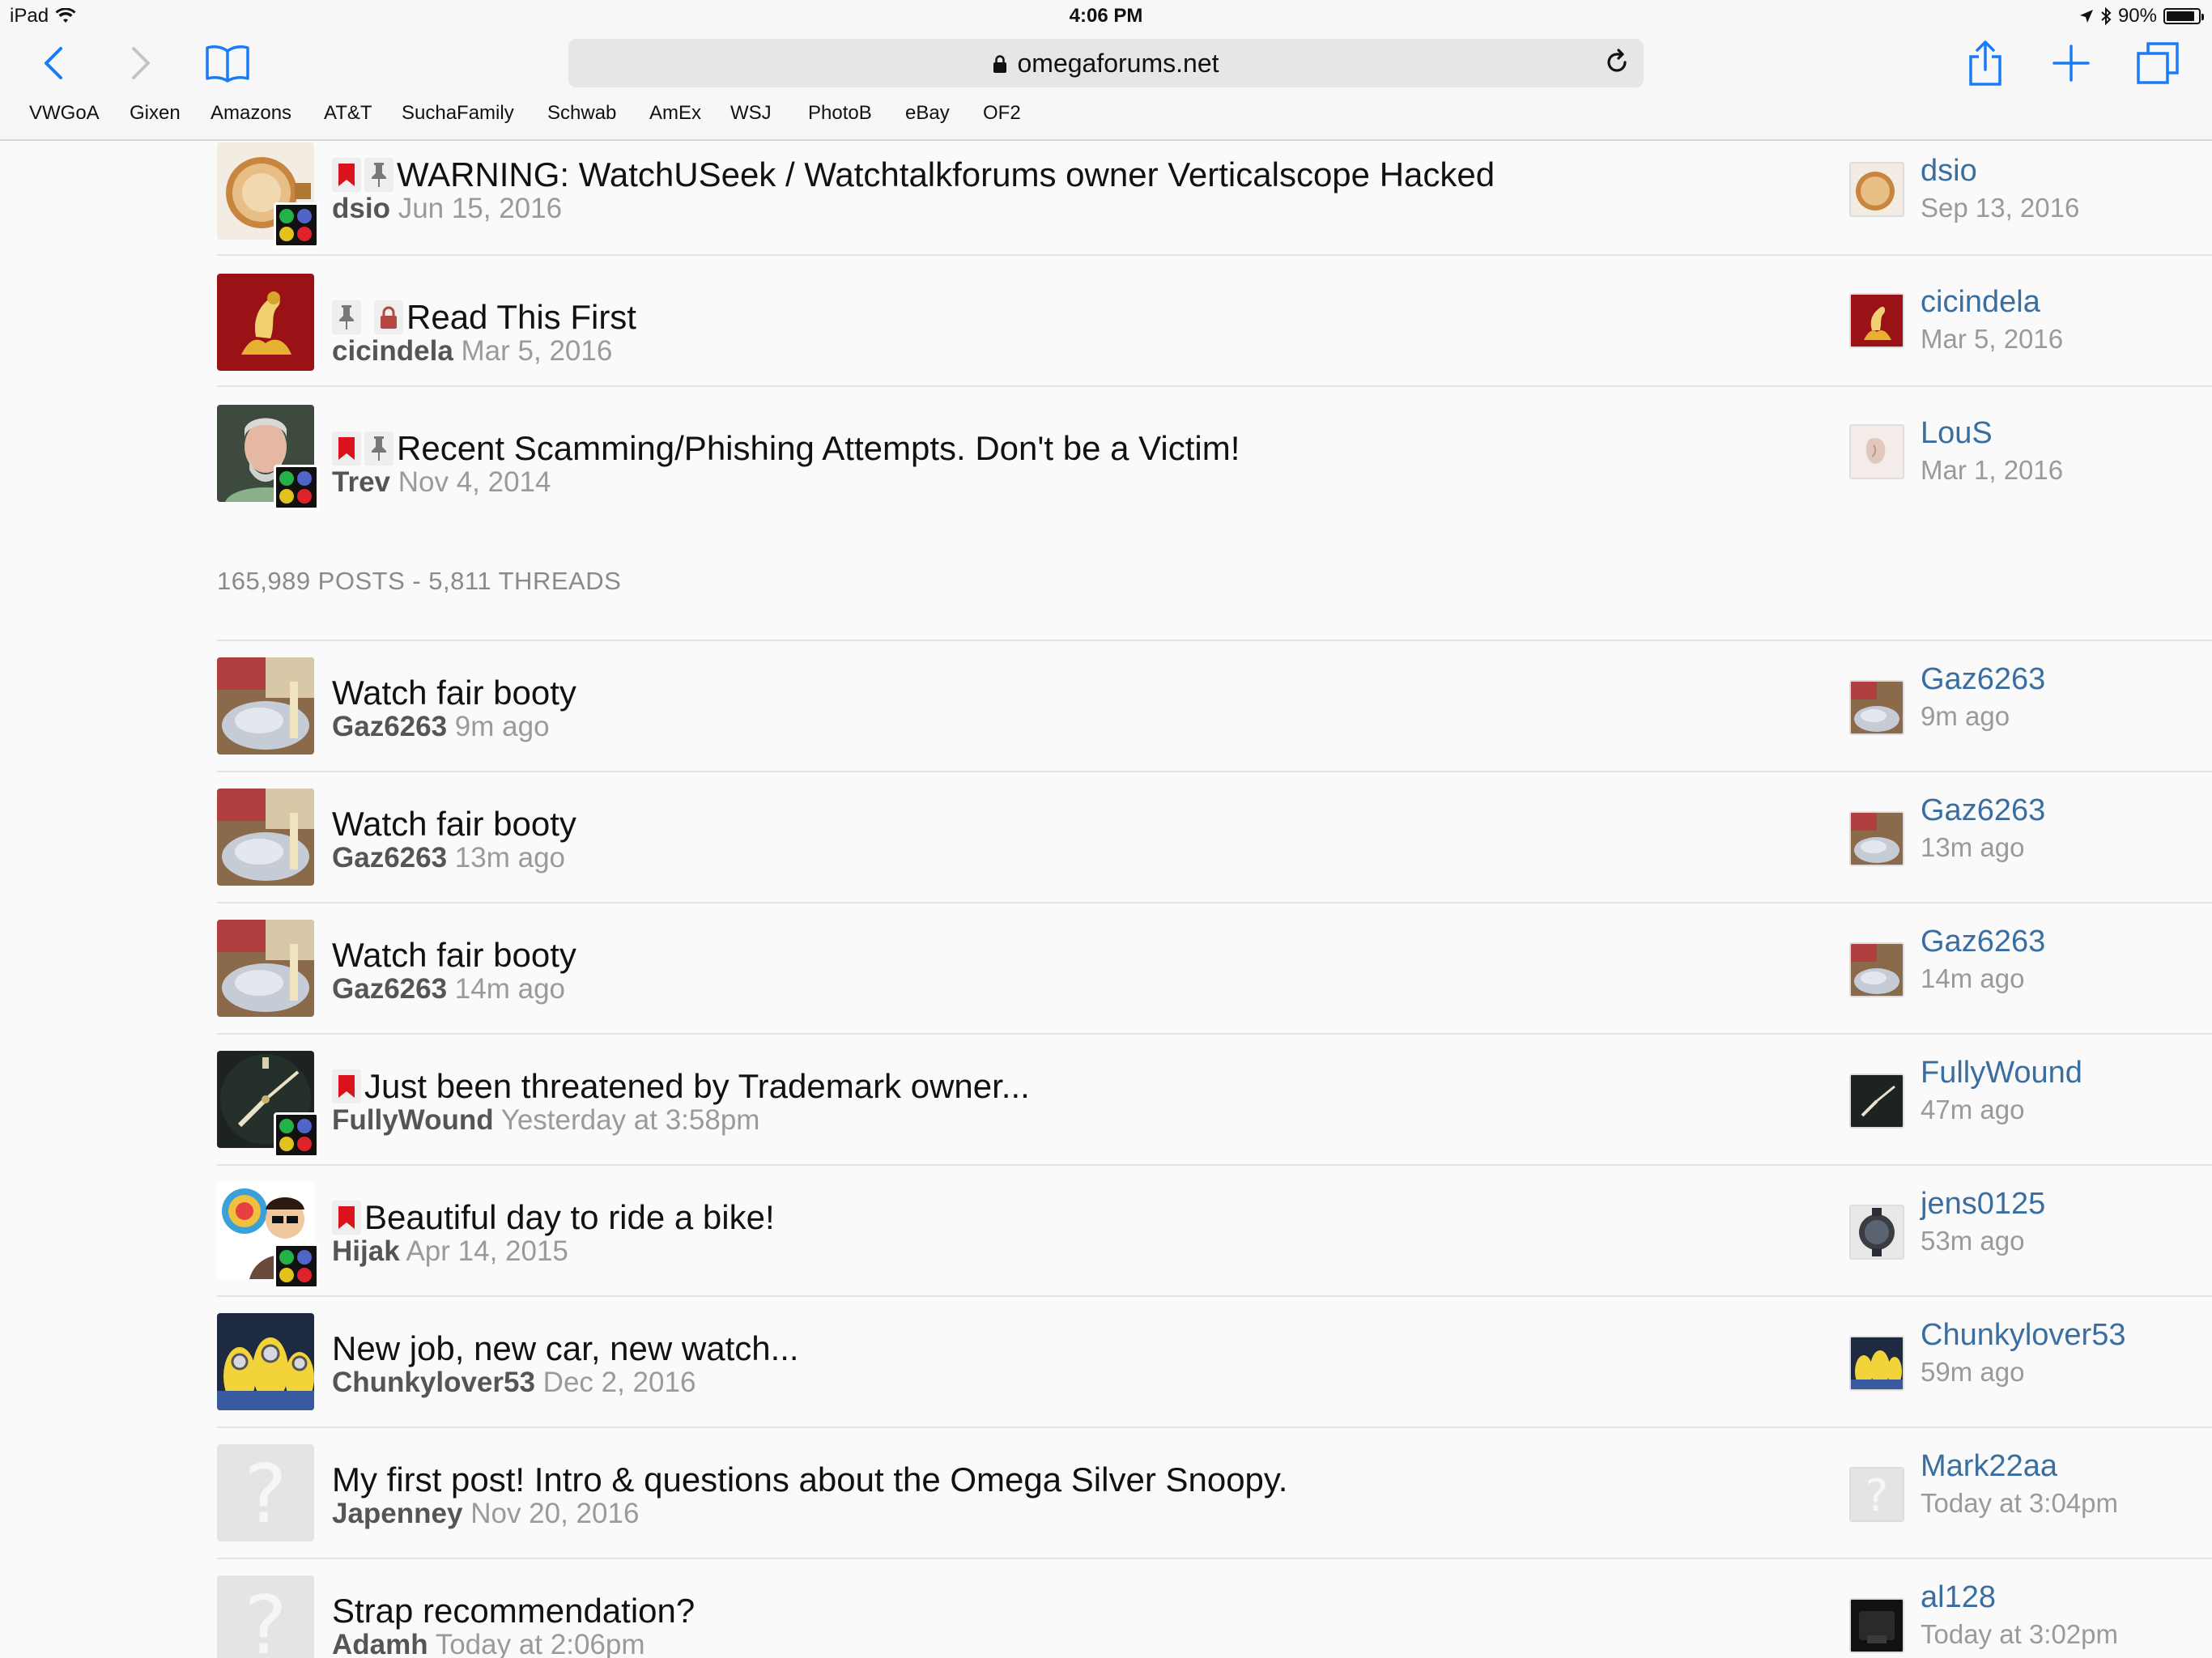  Describe the element at coordinates (361, 208) in the screenshot. I see `thread-author: dsio` at that location.